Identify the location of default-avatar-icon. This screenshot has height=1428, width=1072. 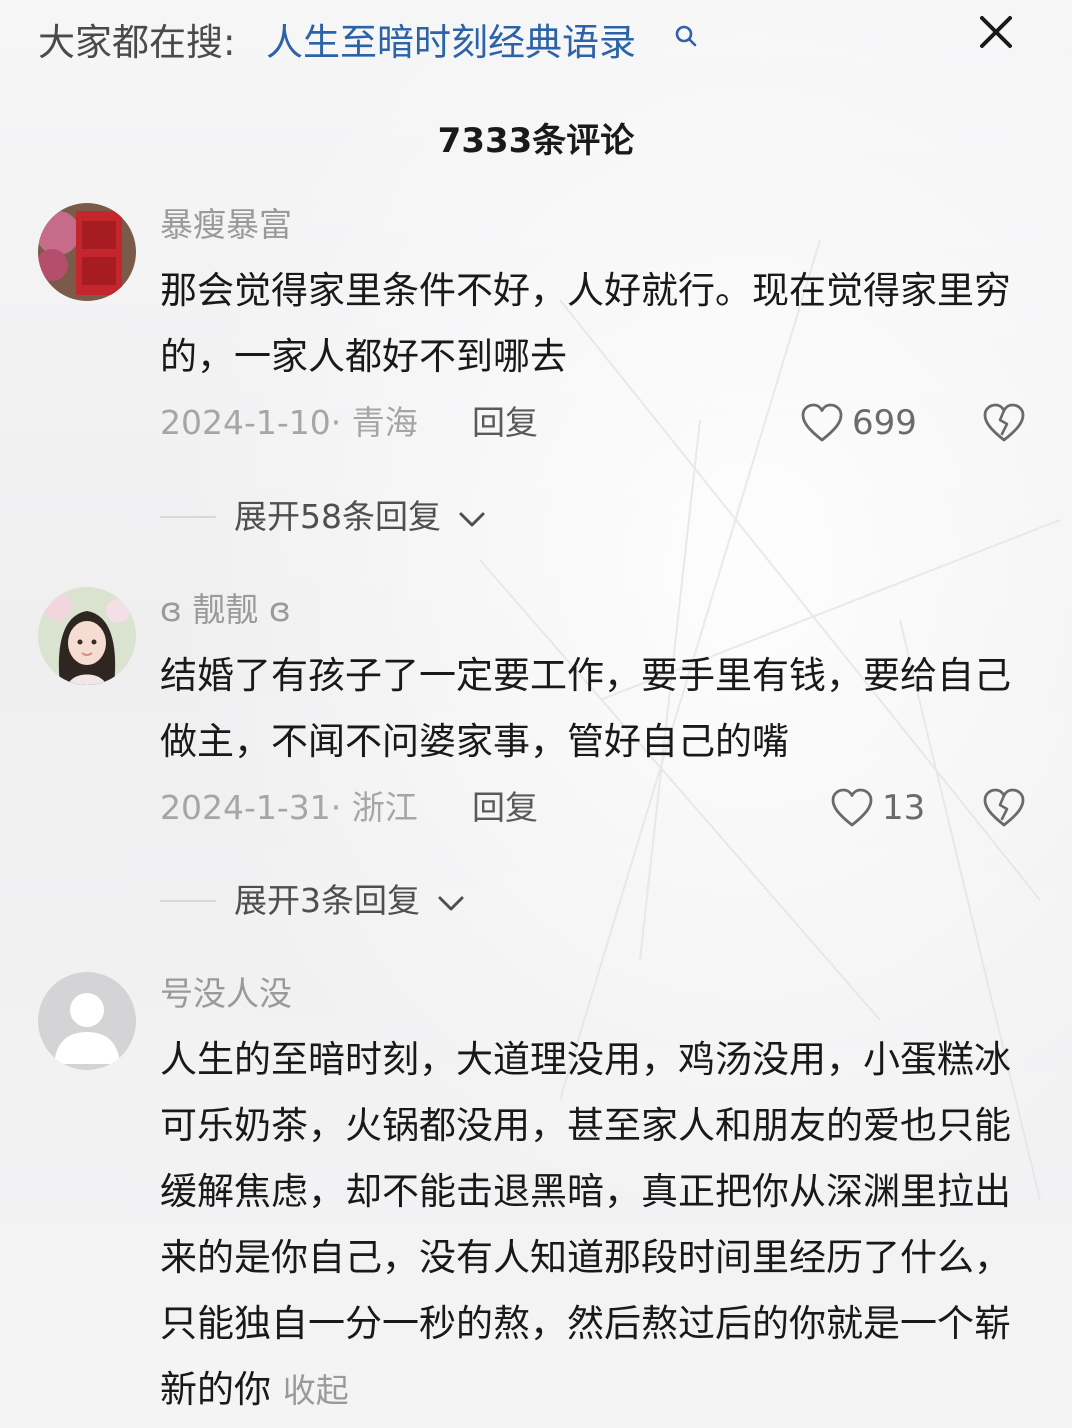
(87, 1021).